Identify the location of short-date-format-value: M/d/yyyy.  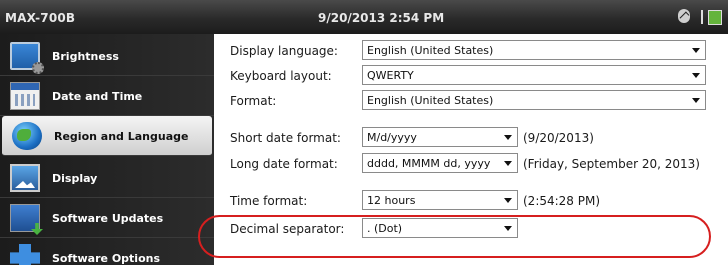
(392, 137).